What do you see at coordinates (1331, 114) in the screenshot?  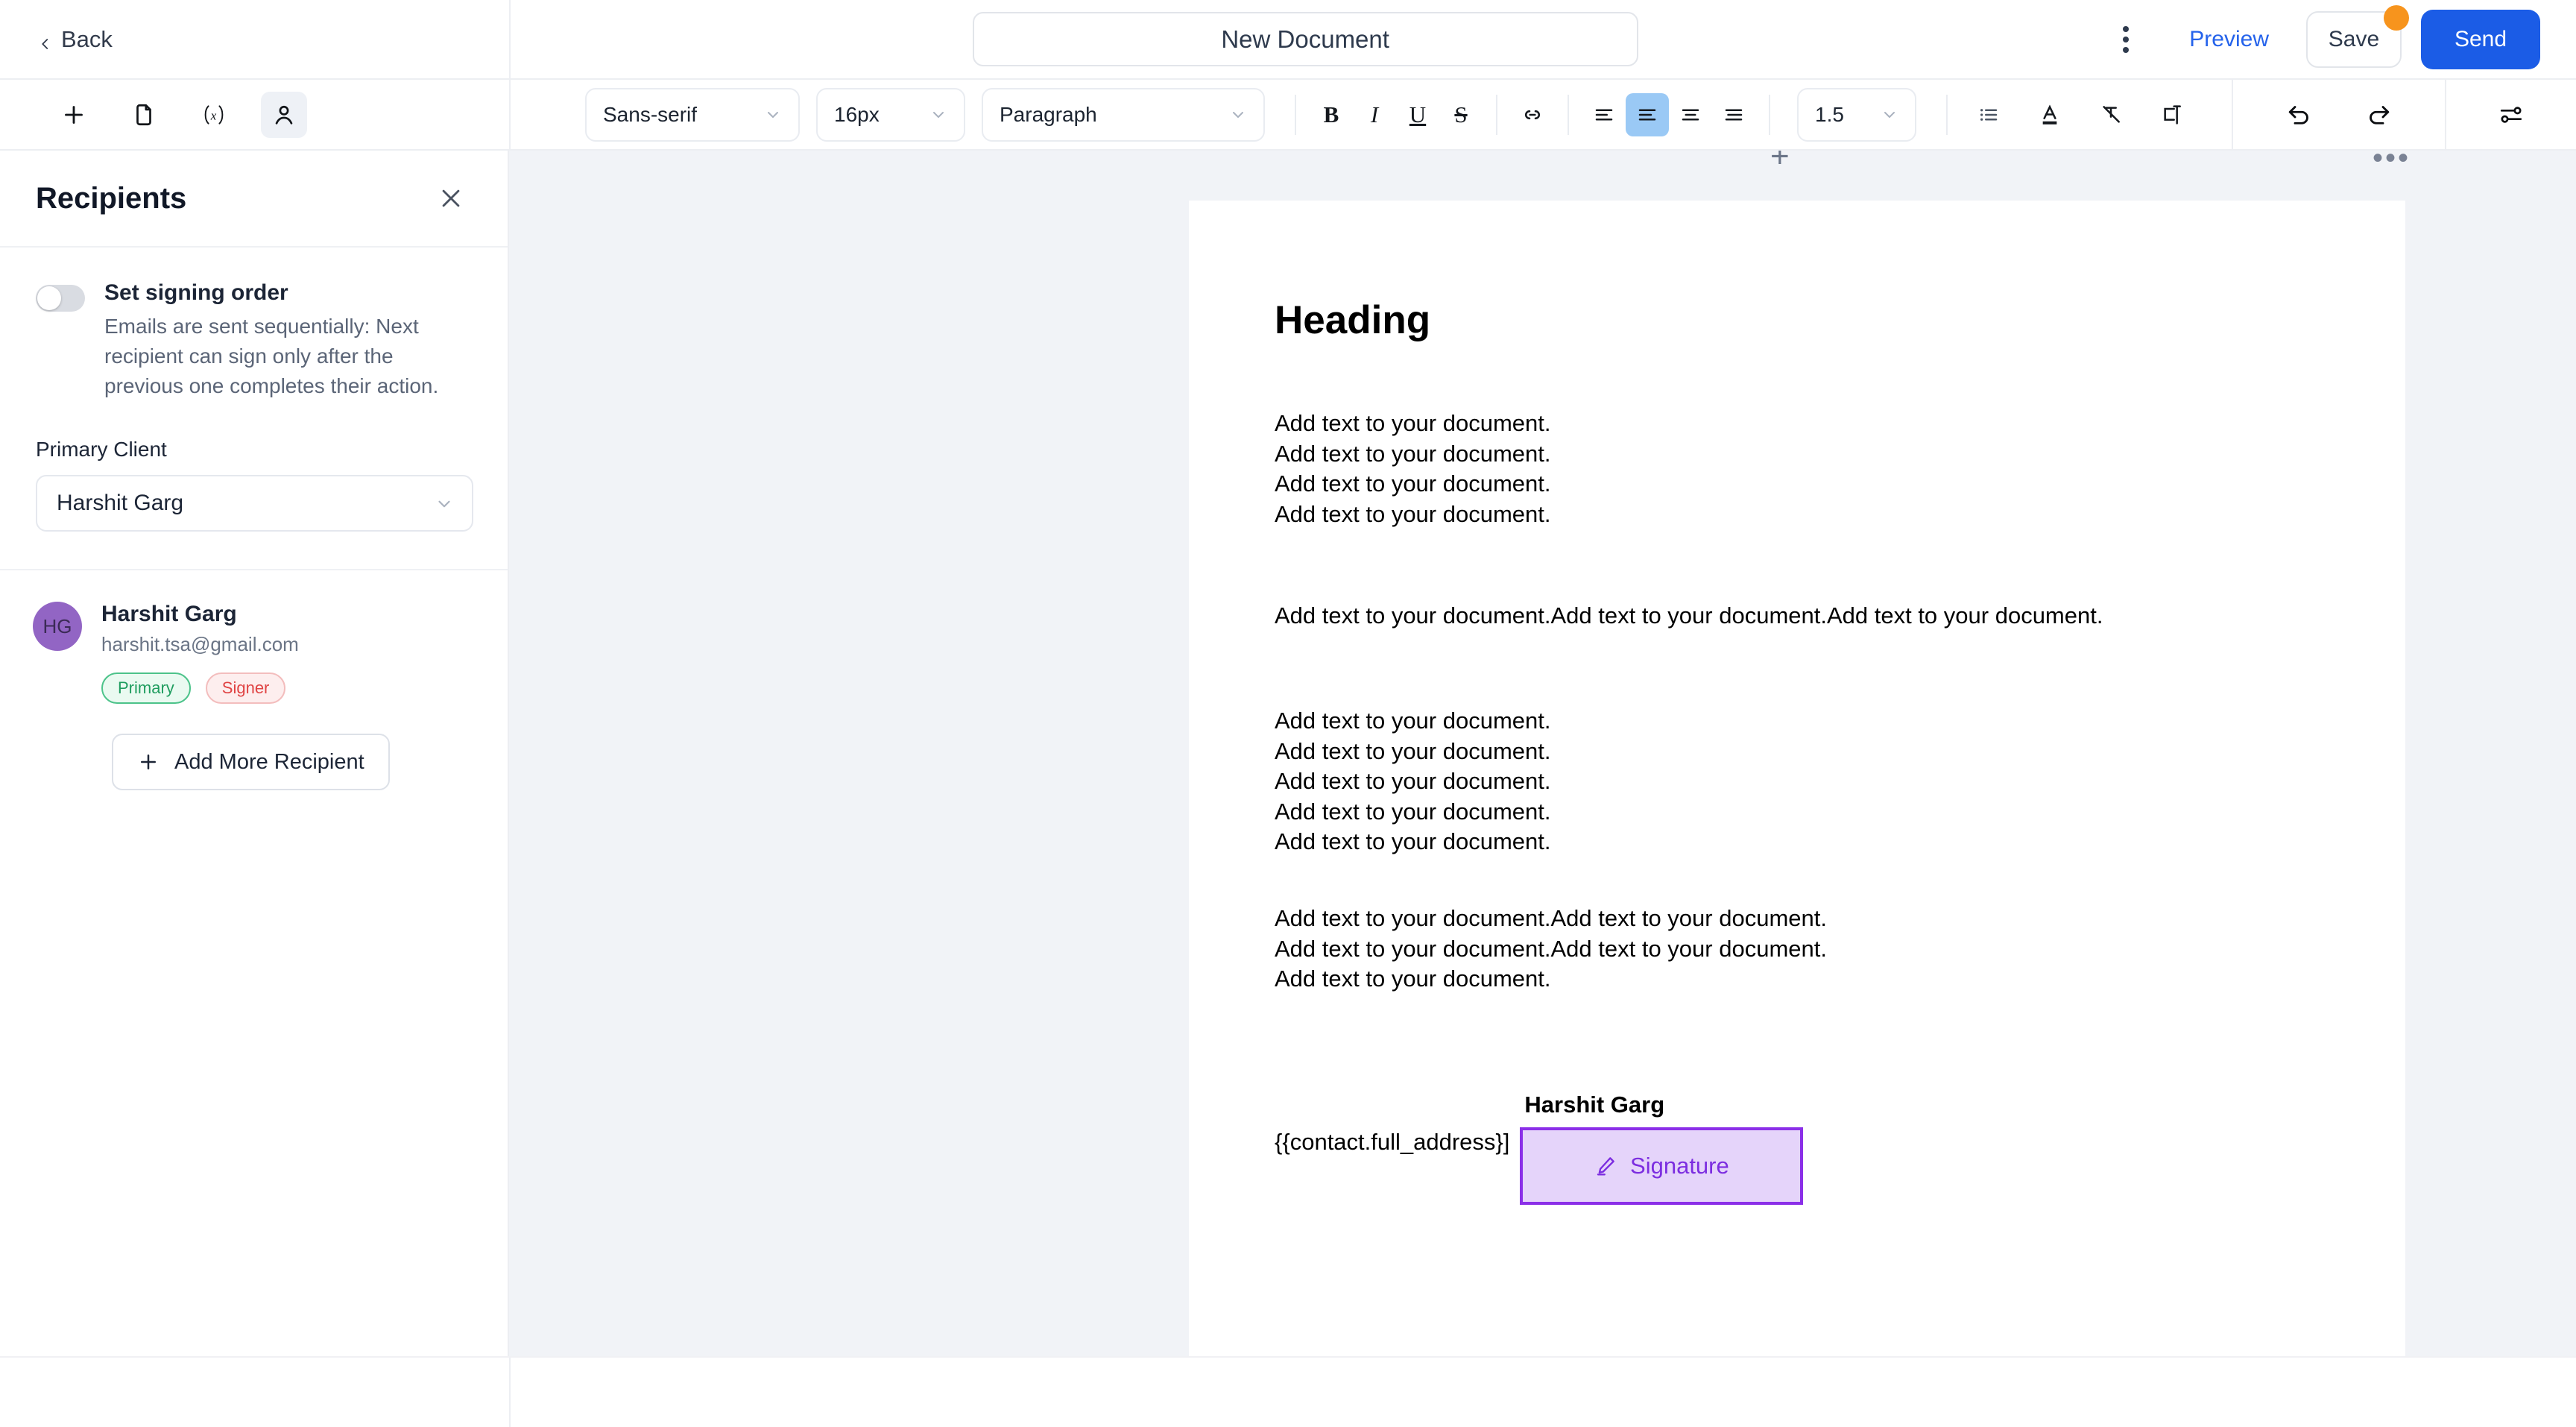 I see `bold-button: B` at bounding box center [1331, 114].